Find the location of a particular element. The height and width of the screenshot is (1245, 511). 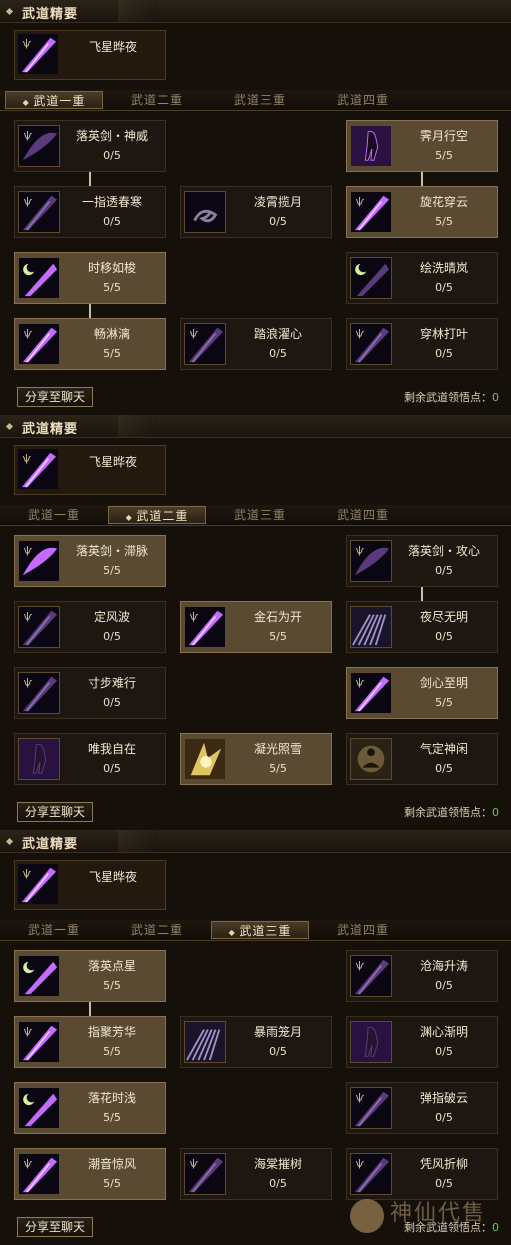

skill-node: ѱ 一指透春寒 0/5 is located at coordinates (90, 212).